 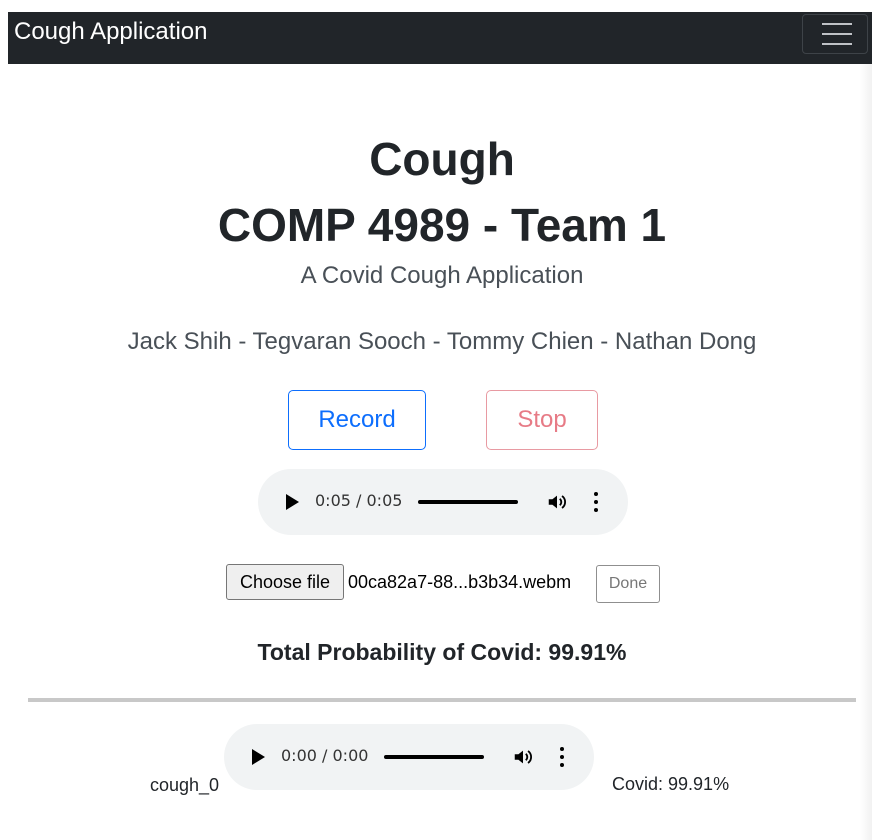 What do you see at coordinates (110, 32) in the screenshot?
I see `navbar-brand: Cough Application` at bounding box center [110, 32].